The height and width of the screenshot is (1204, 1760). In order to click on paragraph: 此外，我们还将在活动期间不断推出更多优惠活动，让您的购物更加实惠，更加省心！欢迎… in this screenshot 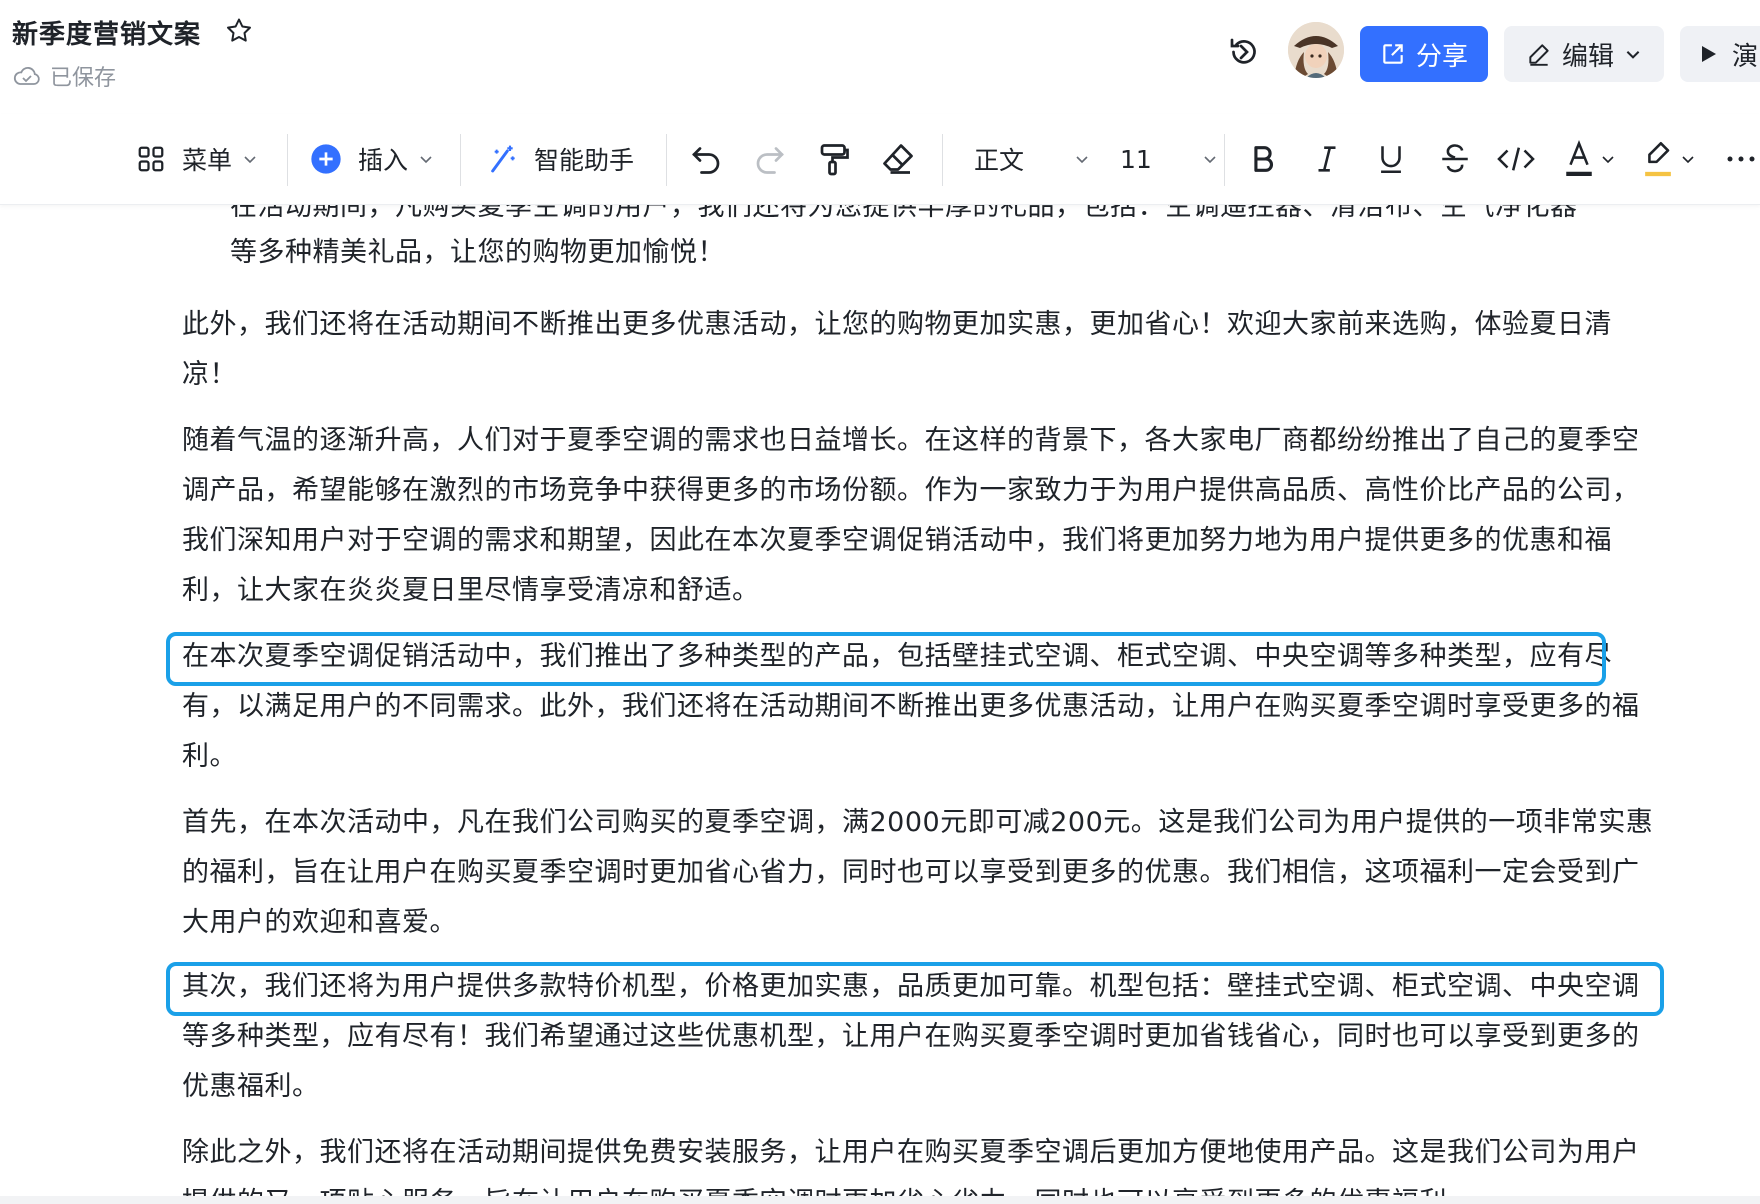, I will do `click(918, 350)`.